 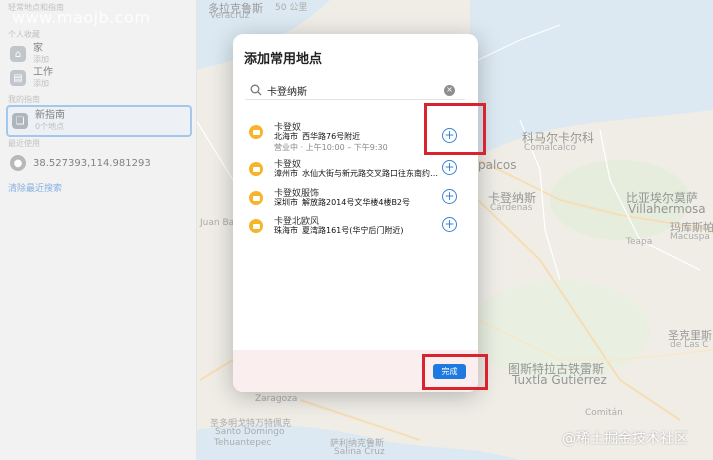 What do you see at coordinates (286, 173) in the screenshot?
I see `result-city: 漳州市` at bounding box center [286, 173].